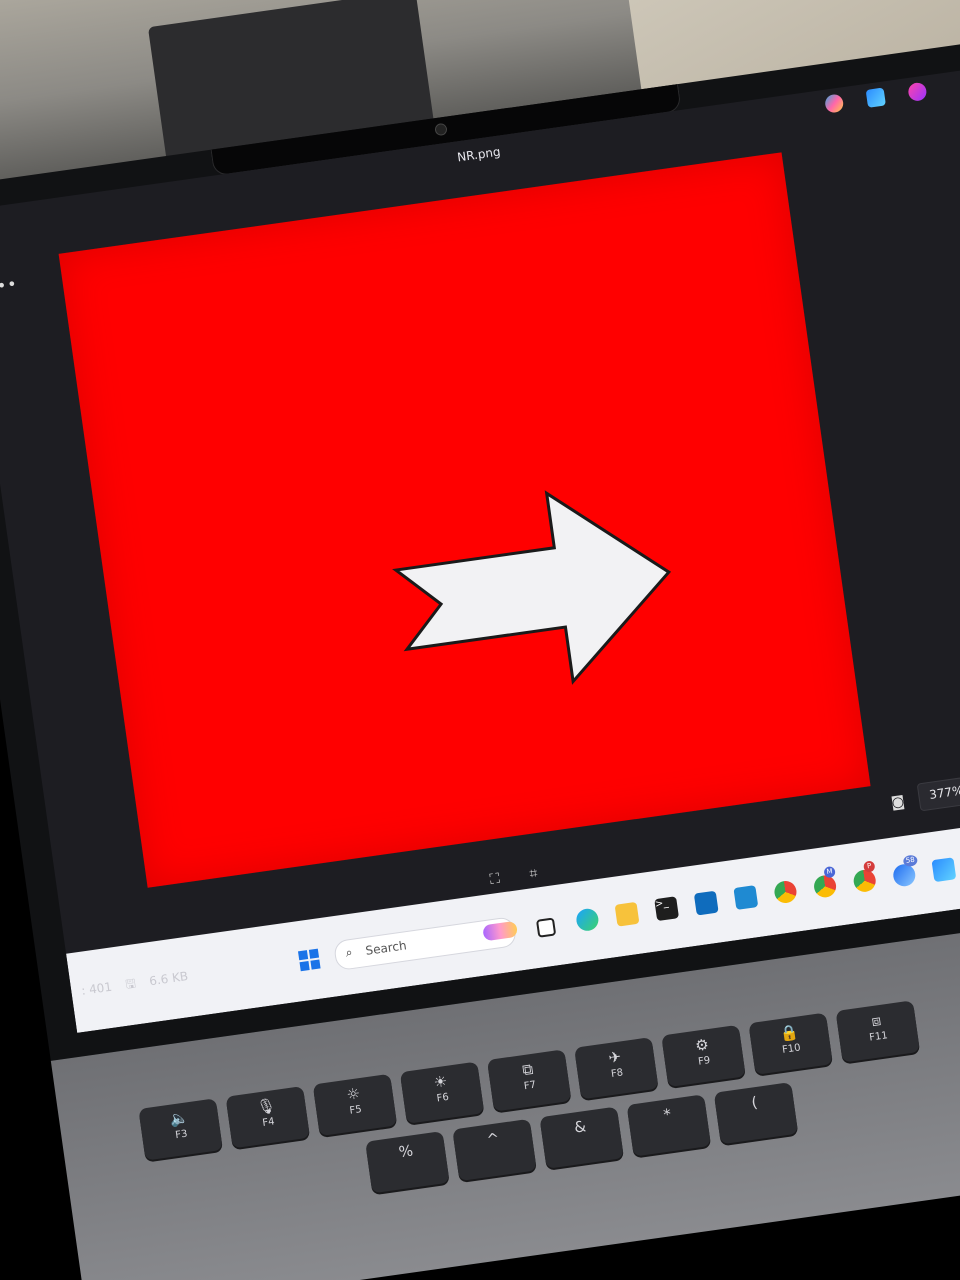  I want to click on camera-icon: ◙, so click(900, 802).